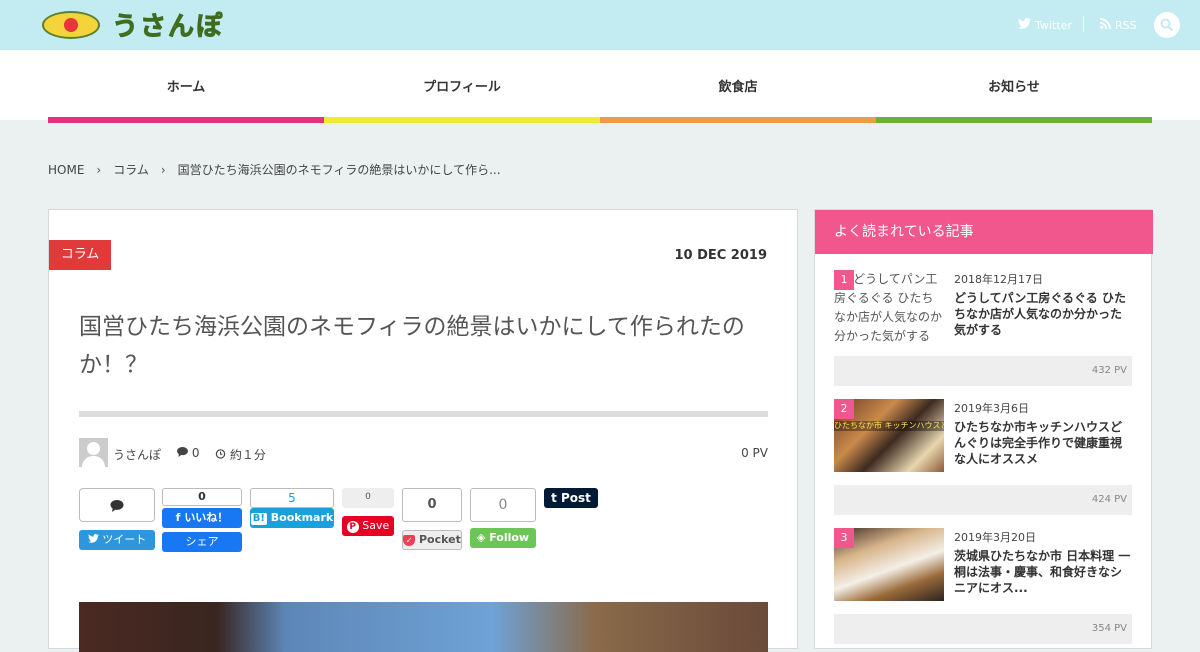 This screenshot has height=652, width=1200. Describe the element at coordinates (80, 255) in the screenshot. I see `category-badge: コラム` at that location.